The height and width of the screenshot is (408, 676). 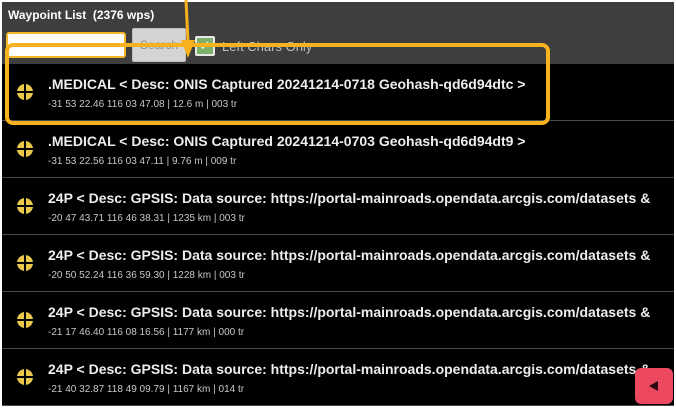 I want to click on left-chars-only-checkbox: ✓, so click(x=205, y=46).